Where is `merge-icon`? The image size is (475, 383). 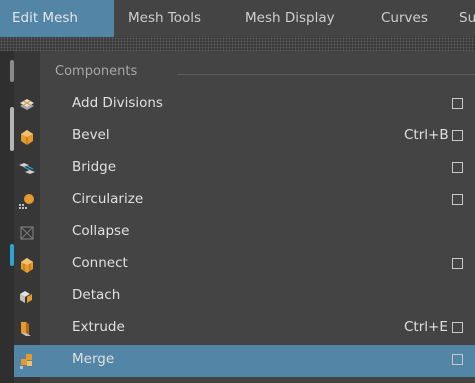
merge-icon is located at coordinates (26, 361).